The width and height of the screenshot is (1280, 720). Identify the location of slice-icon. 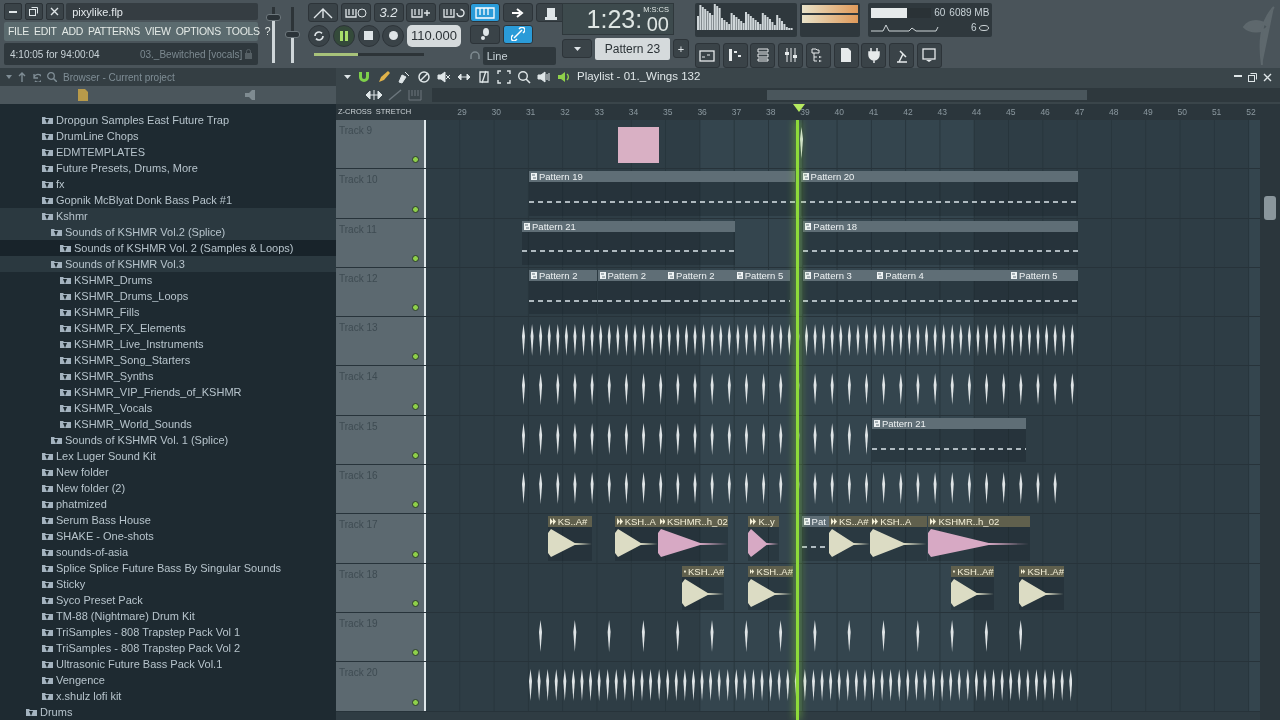
(484, 77).